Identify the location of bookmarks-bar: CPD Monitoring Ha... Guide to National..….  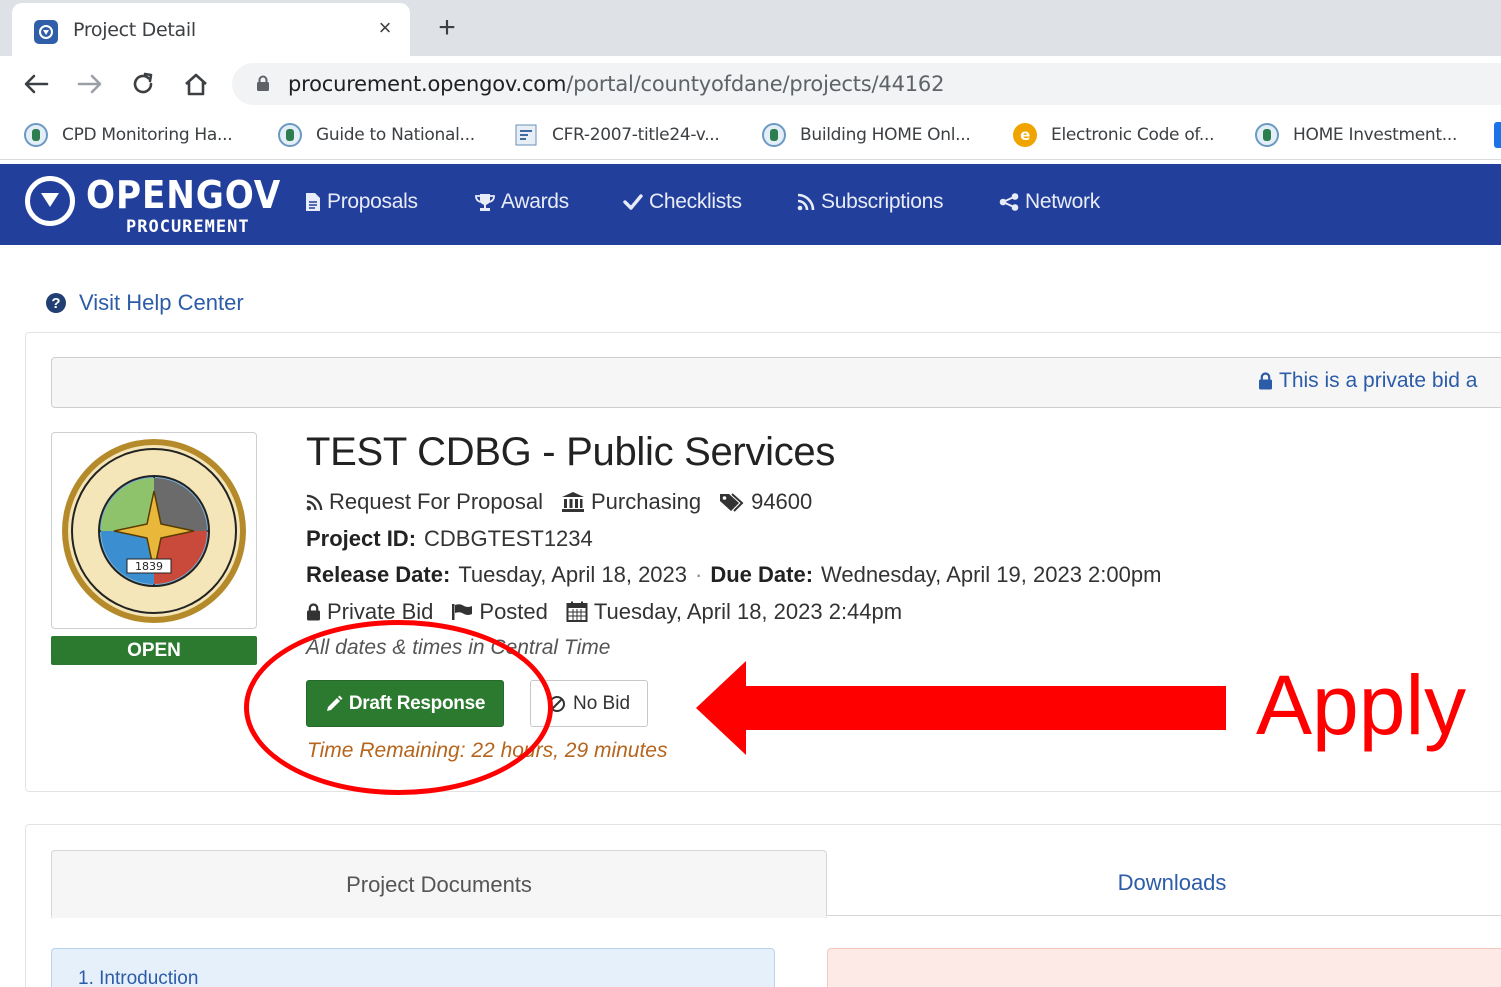
(750, 136).